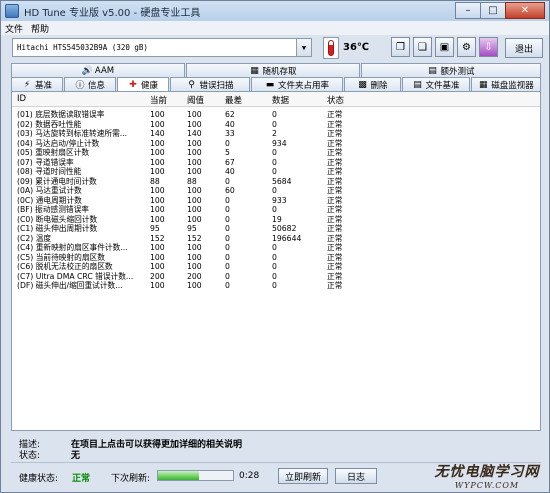 Image resolution: width=550 pixels, height=493 pixels. I want to click on tab-extra-tests: ▤ 额外测试, so click(451, 70).